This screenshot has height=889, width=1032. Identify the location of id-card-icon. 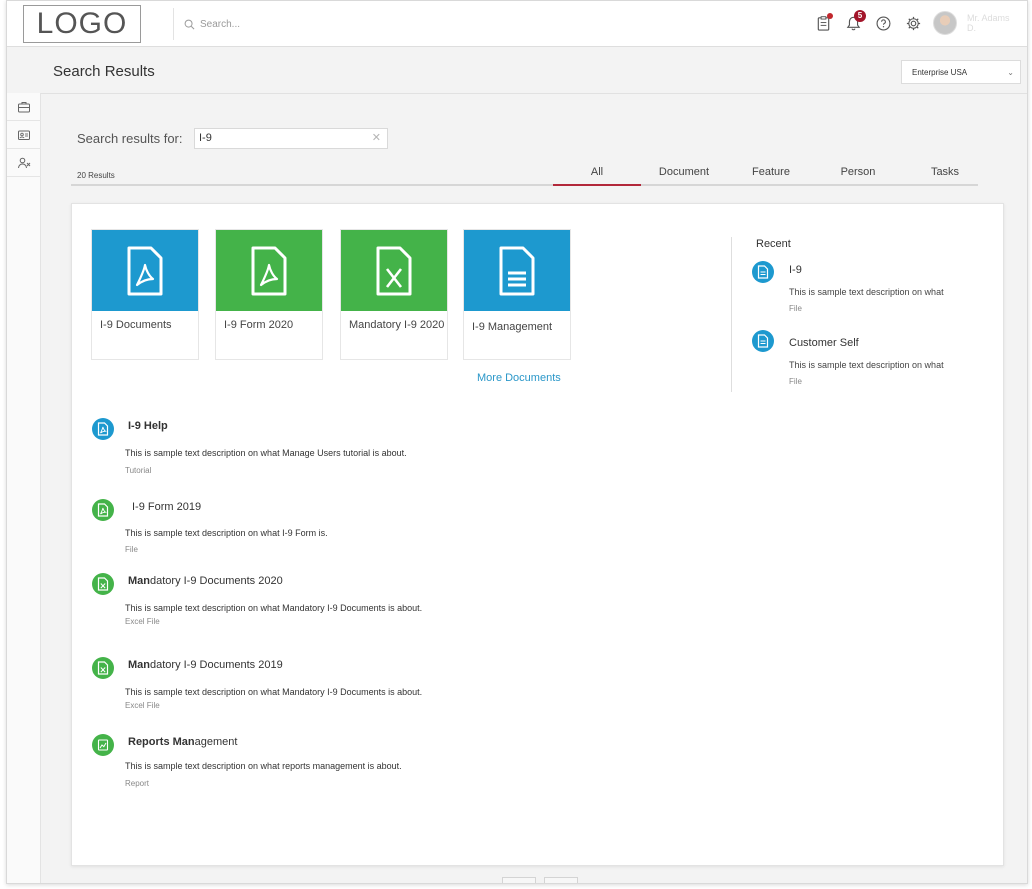
(24, 135).